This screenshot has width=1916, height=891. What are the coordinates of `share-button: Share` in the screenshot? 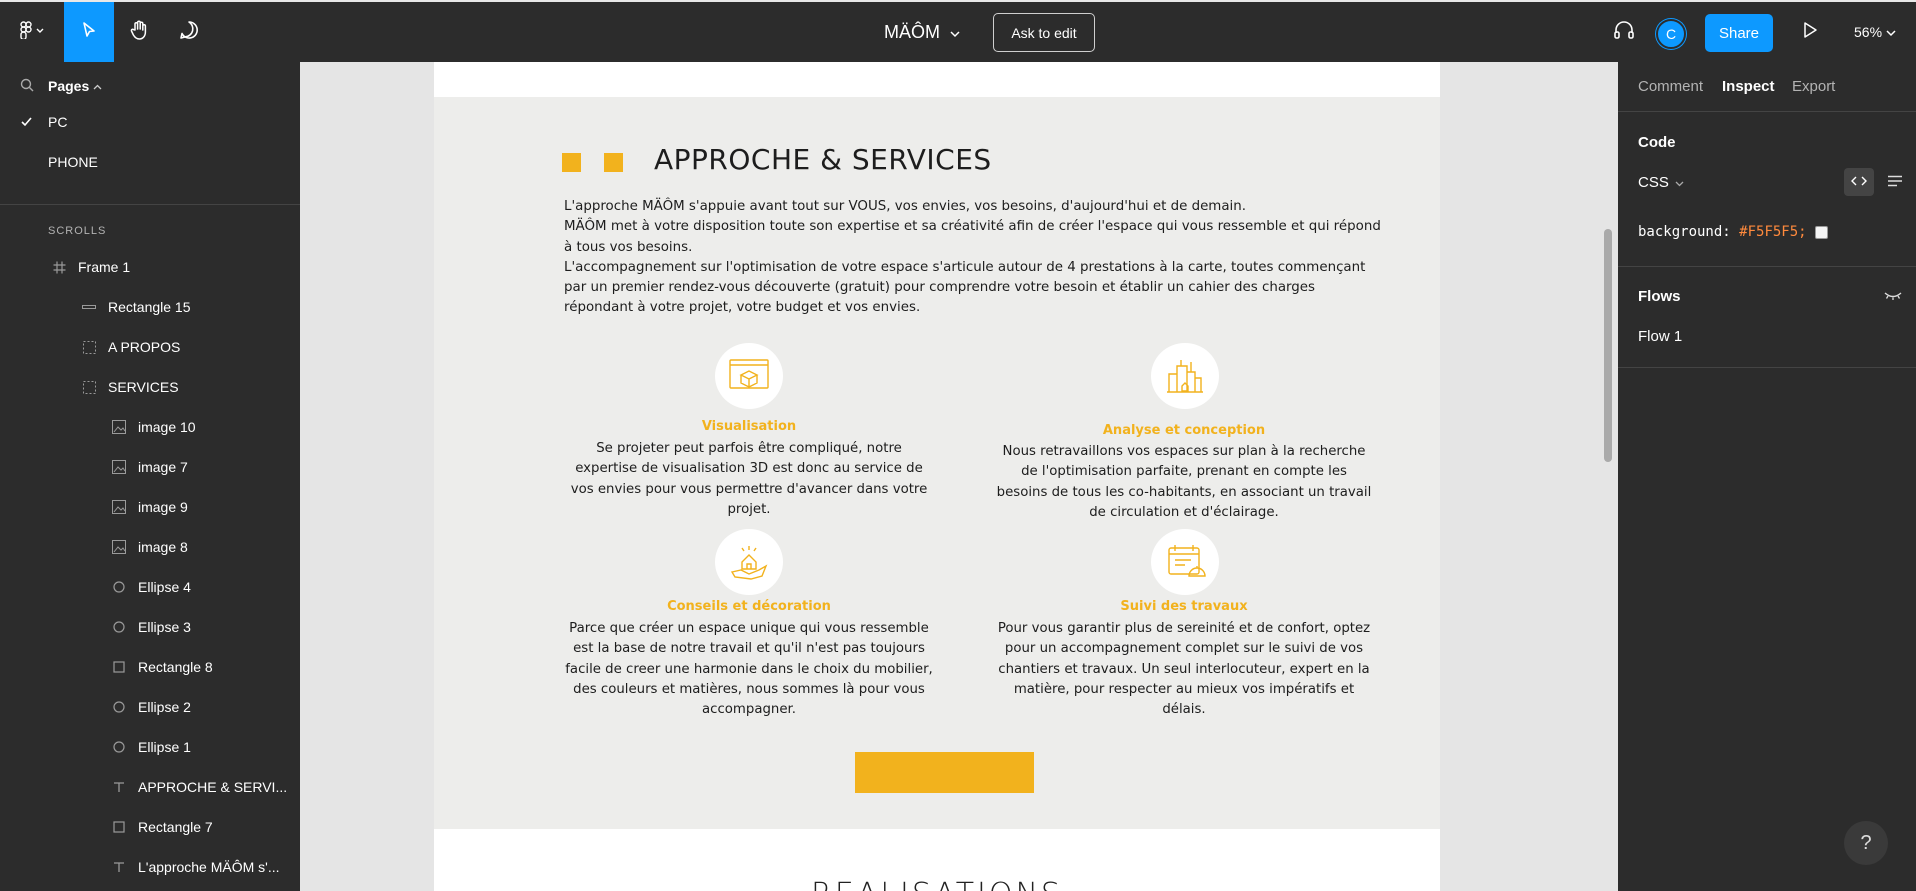 It's located at (1739, 33).